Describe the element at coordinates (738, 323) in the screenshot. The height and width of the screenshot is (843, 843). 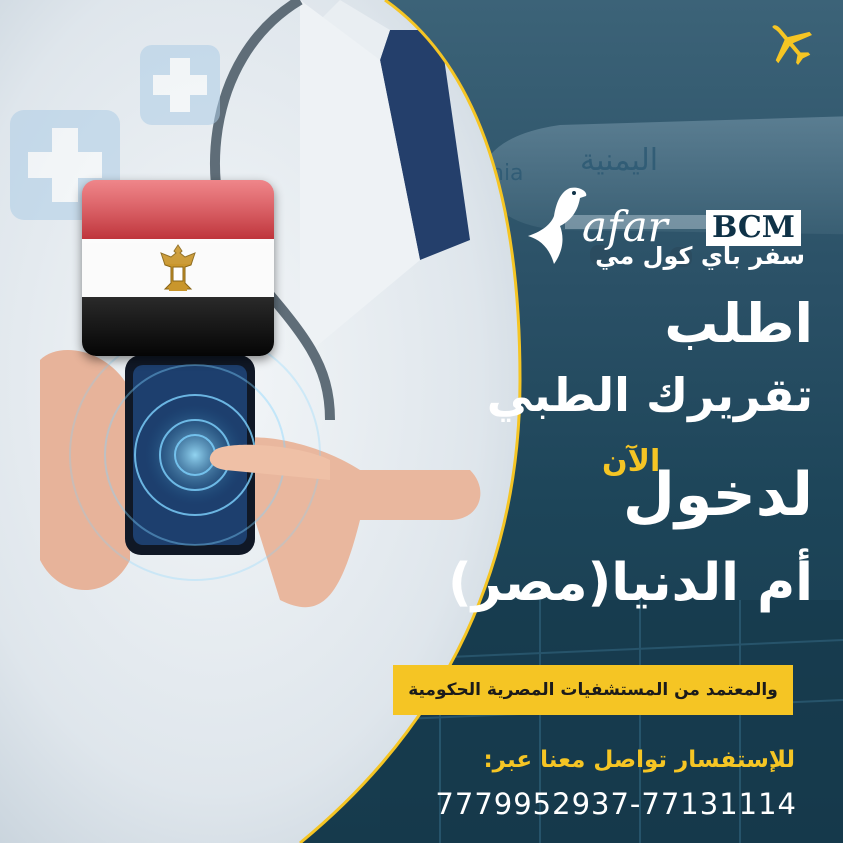
I see `headline-line-1: اطلب` at that location.